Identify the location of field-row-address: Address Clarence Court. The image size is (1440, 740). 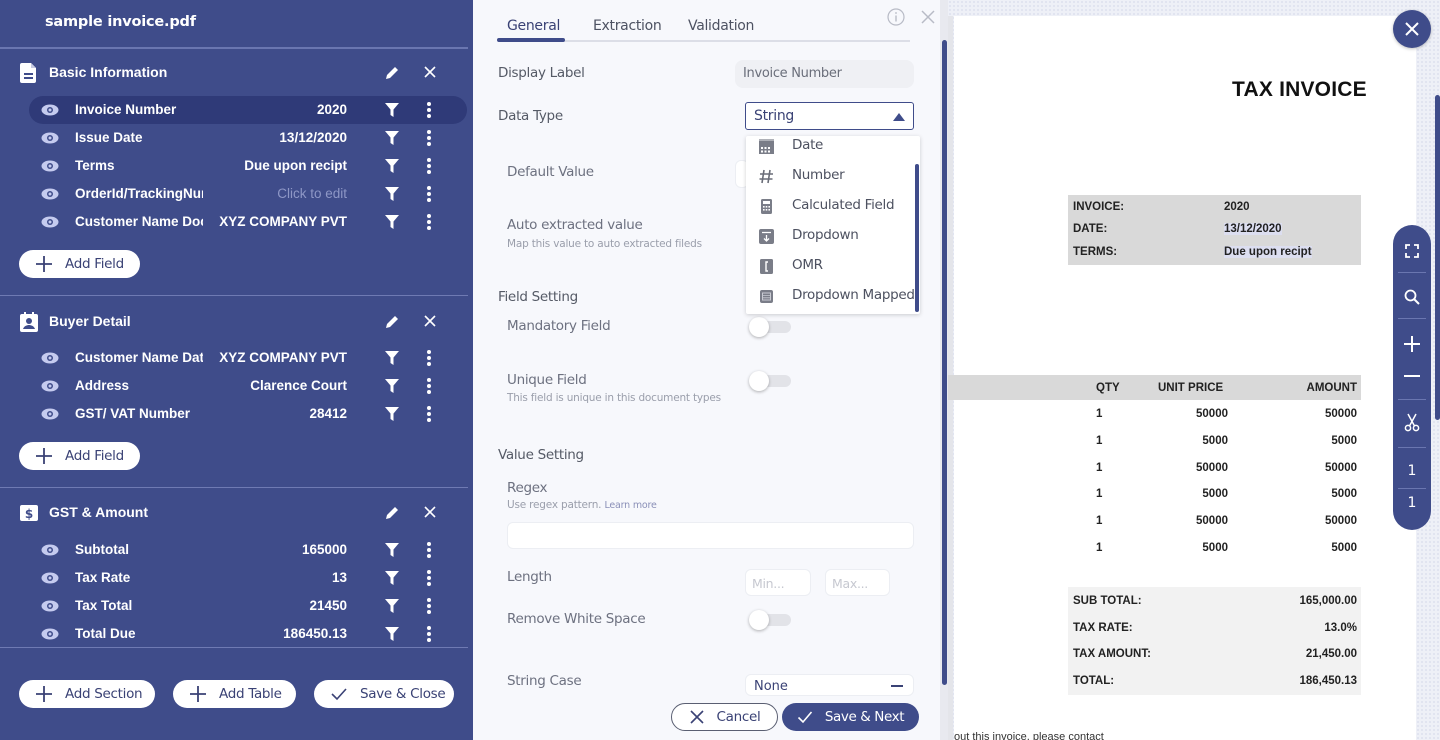
(248, 386).